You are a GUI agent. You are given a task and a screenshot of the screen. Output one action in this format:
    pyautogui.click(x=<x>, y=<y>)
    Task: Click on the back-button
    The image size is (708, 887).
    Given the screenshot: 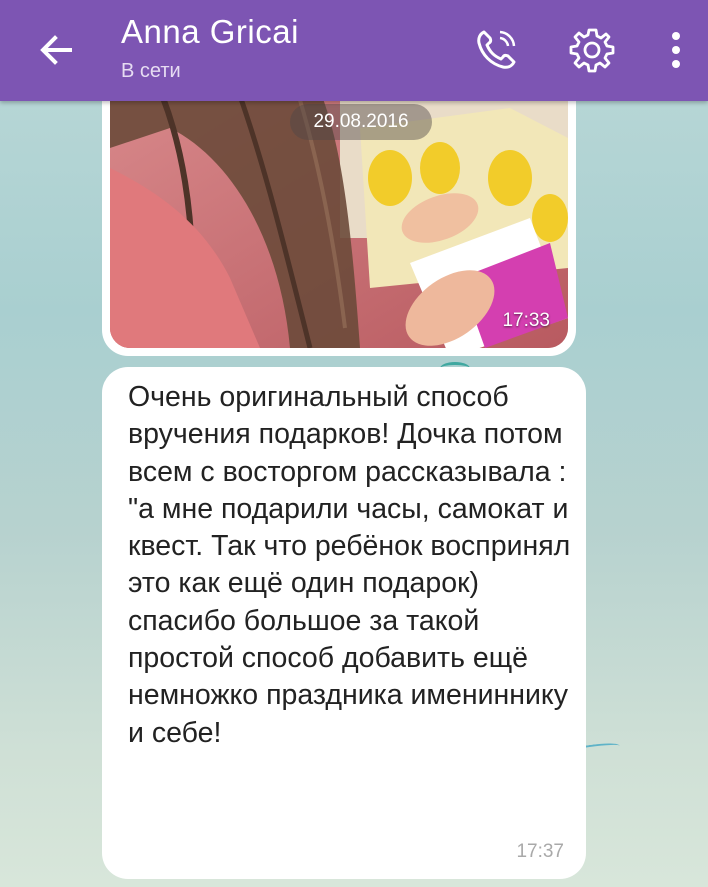 What is the action you would take?
    pyautogui.click(x=56, y=50)
    